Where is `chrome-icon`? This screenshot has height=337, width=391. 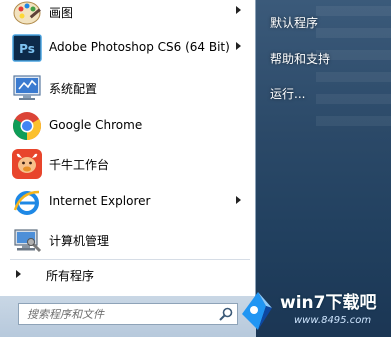 chrome-icon is located at coordinates (27, 126).